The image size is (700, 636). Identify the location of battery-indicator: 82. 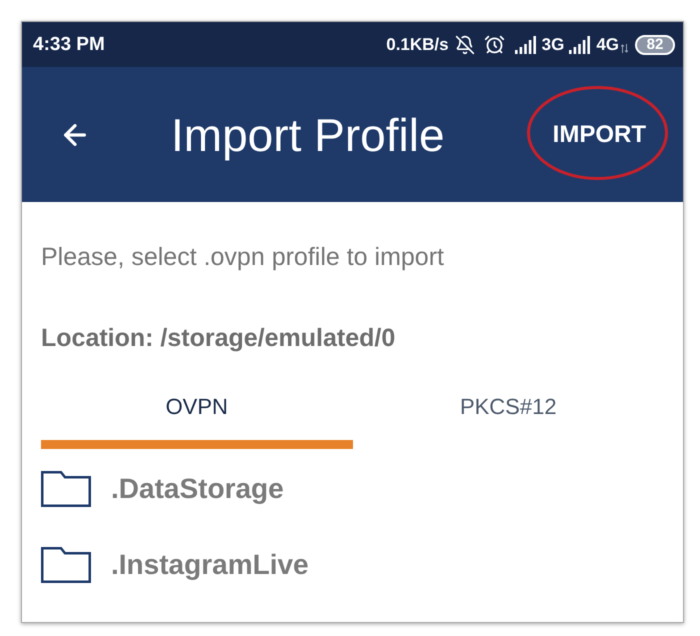
(655, 44).